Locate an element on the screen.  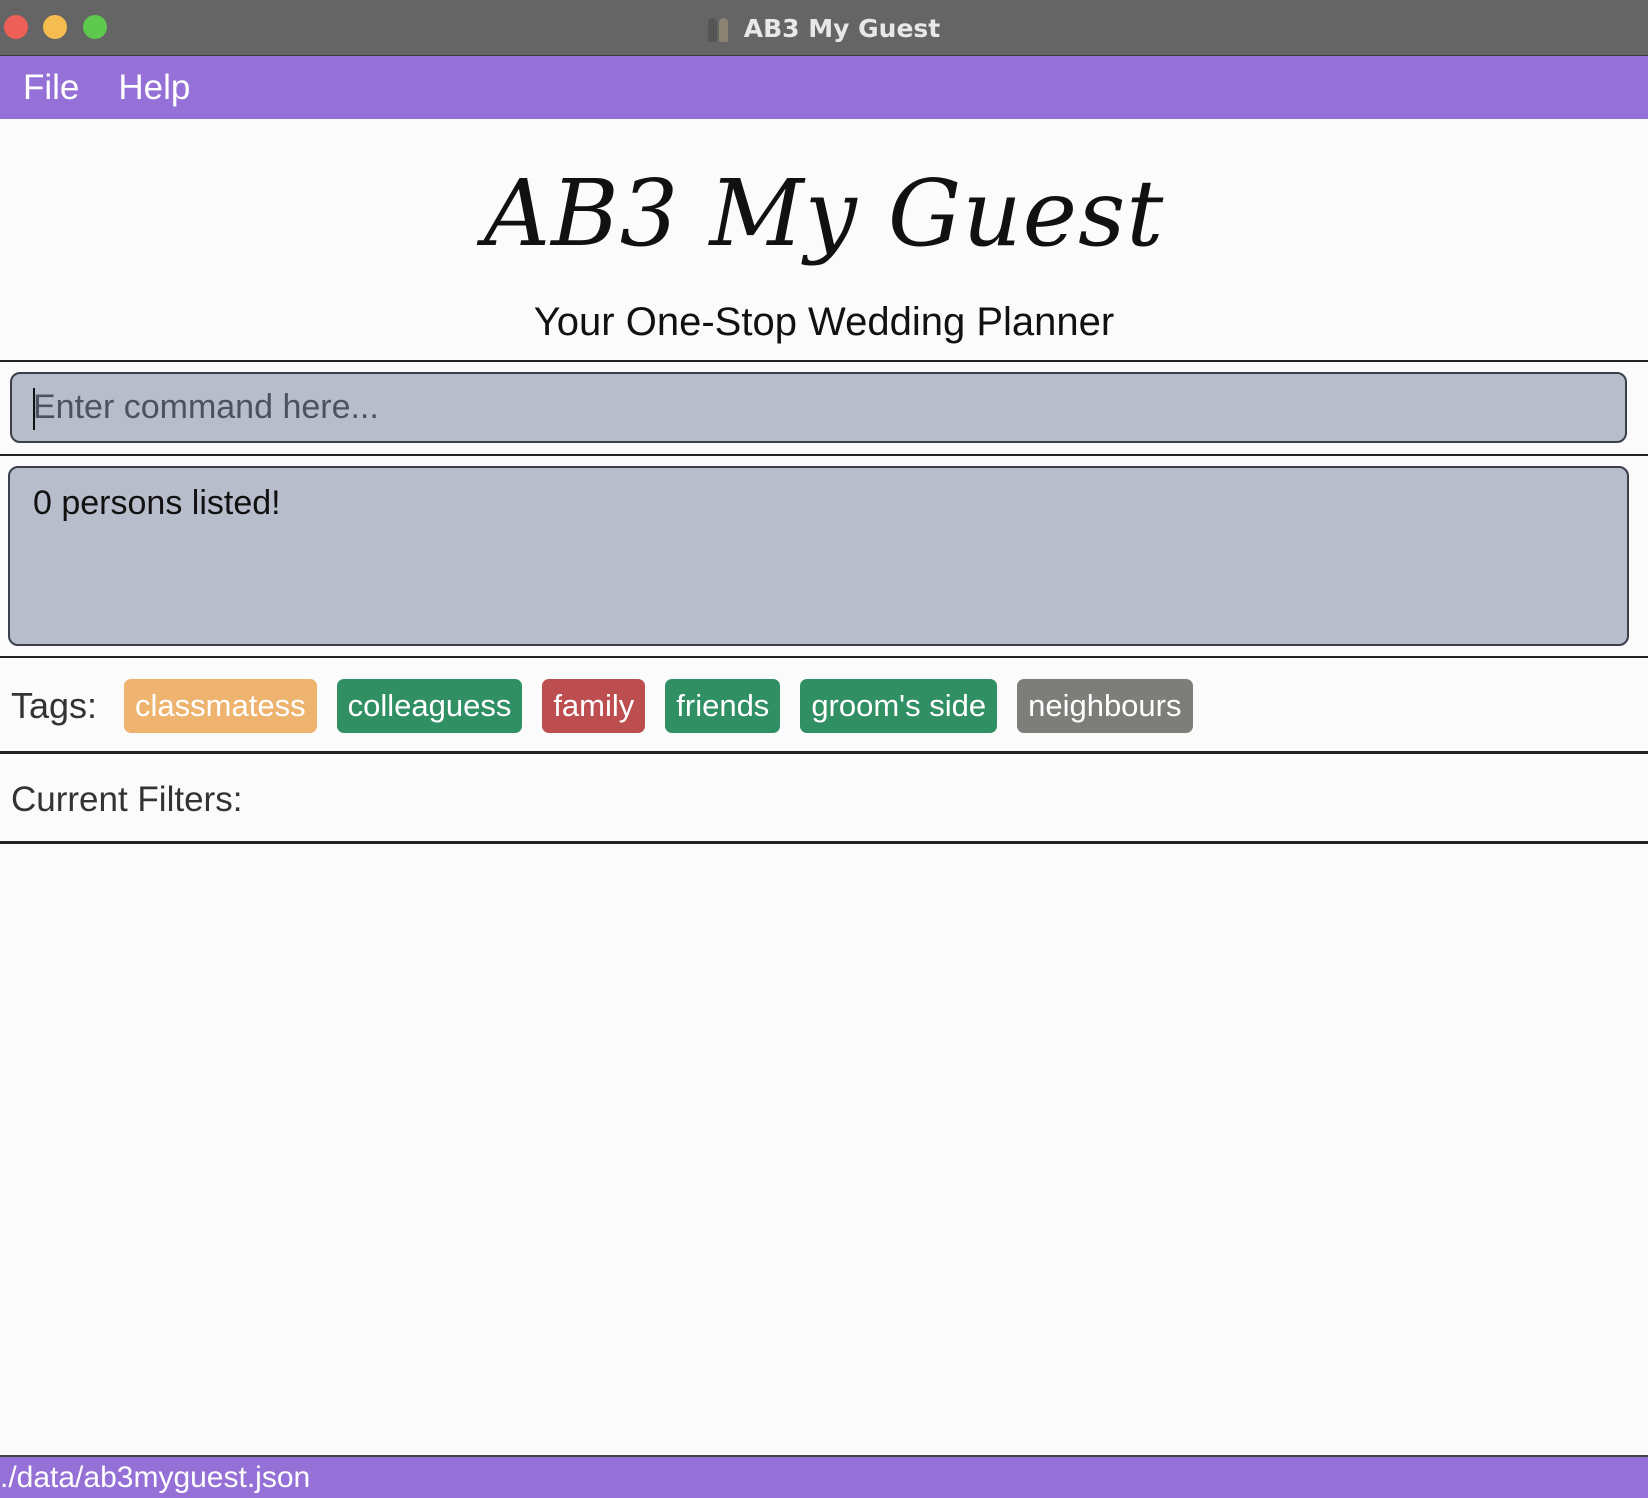
window-title: AB3 My Guest is located at coordinates (824, 28).